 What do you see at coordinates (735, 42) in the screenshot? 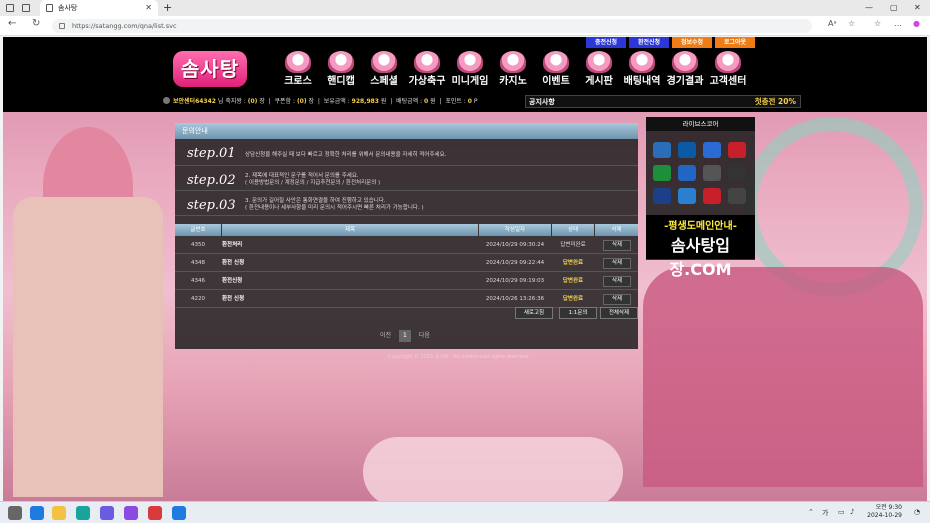
I see `logout-button: 로그아웃` at bounding box center [735, 42].